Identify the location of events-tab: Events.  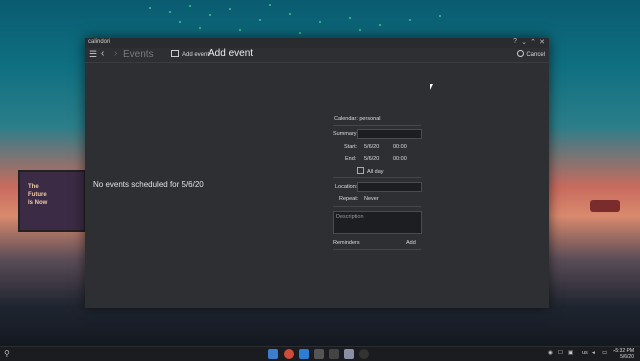
(138, 54).